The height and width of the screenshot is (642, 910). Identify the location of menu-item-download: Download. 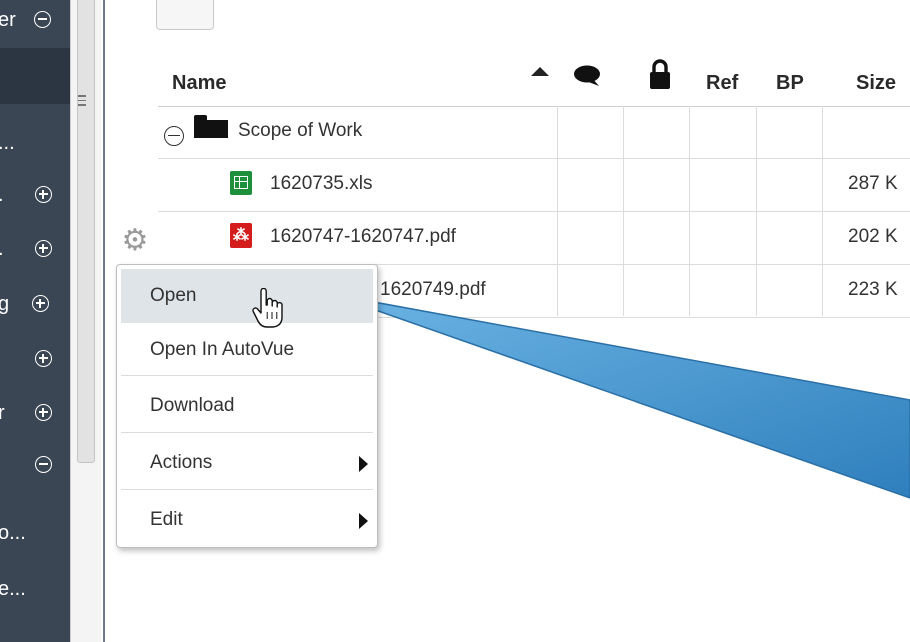
(247, 406).